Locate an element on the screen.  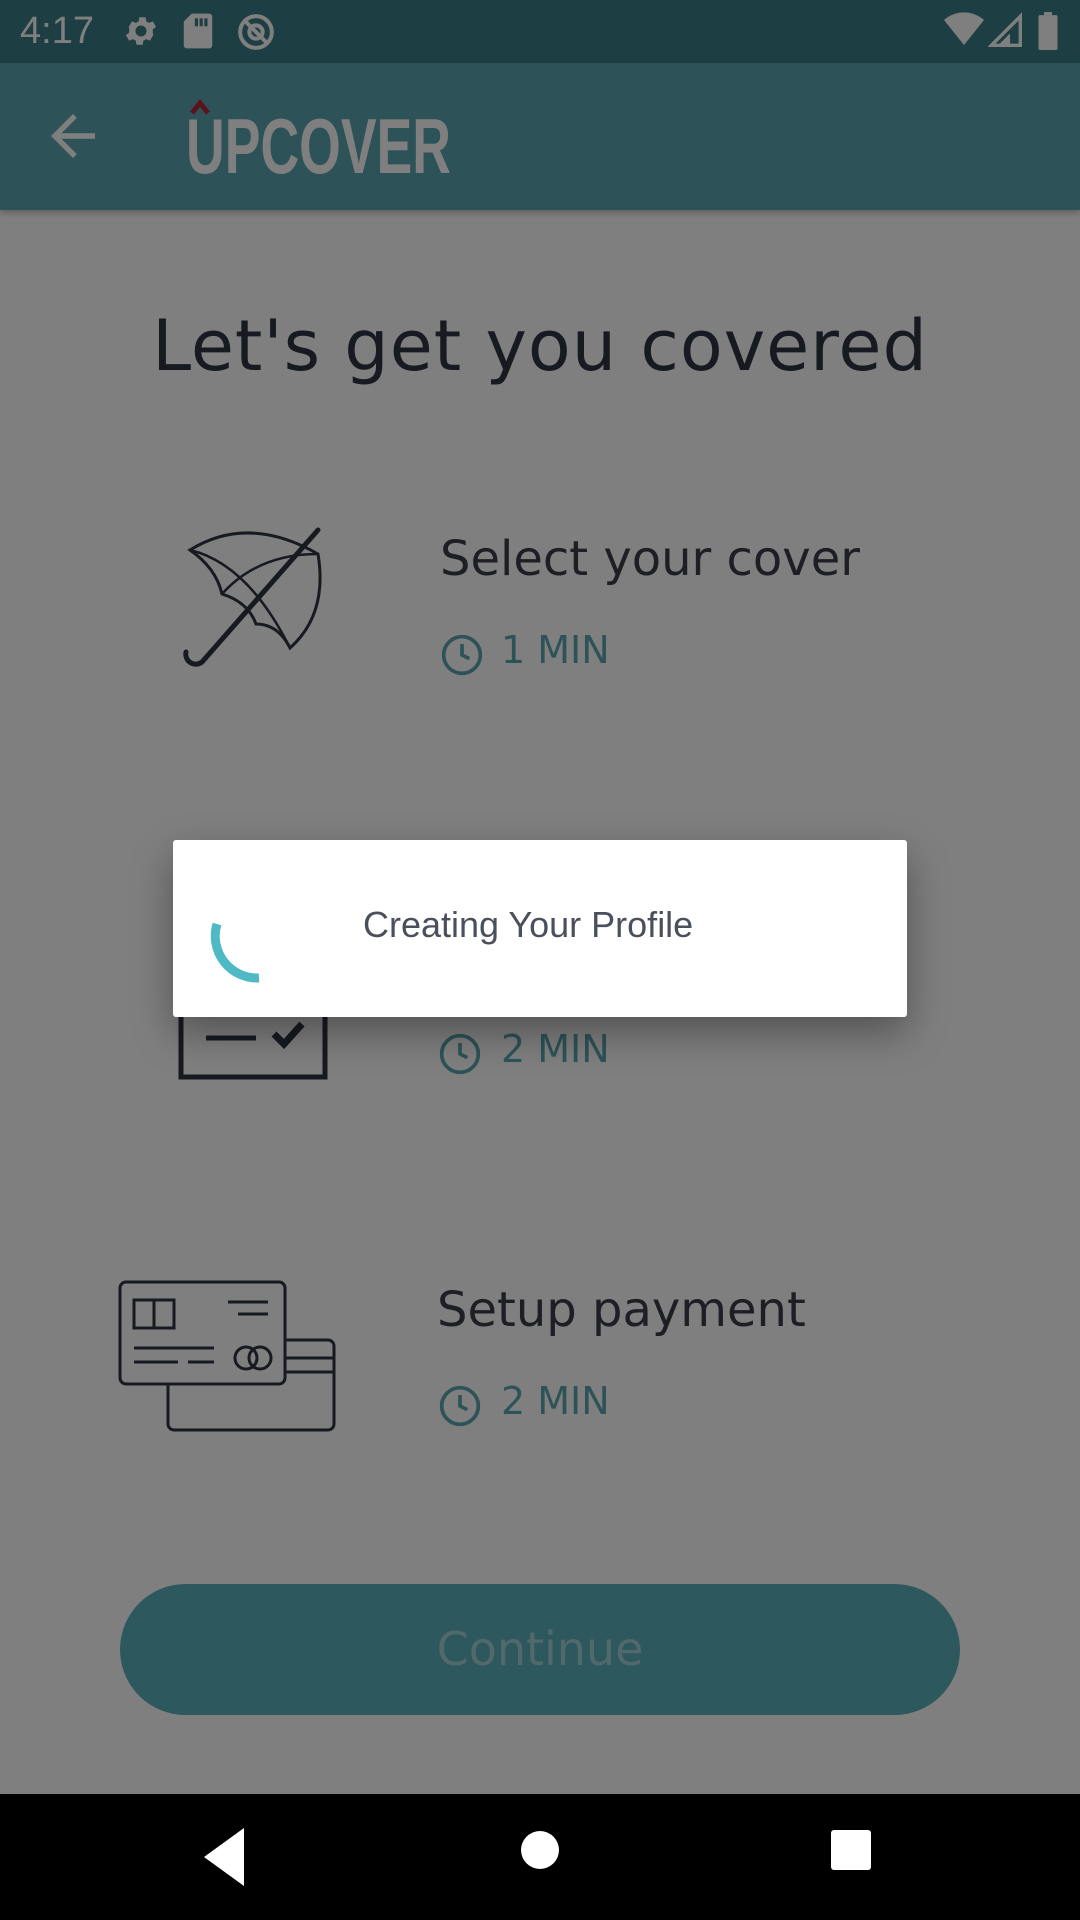
navigation-bar is located at coordinates (540, 1857).